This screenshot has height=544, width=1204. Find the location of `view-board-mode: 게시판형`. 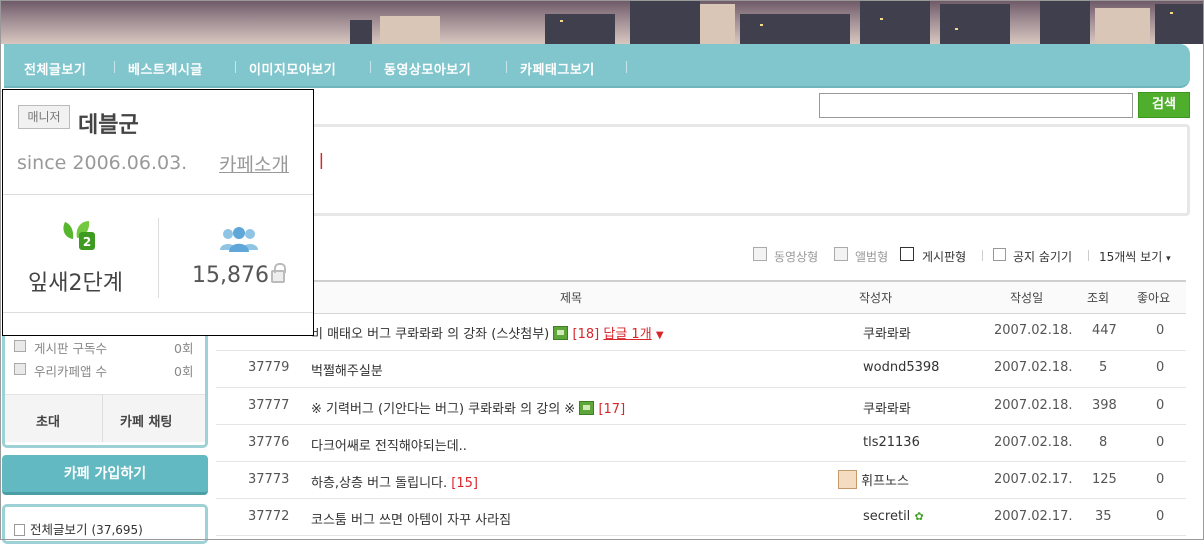

view-board-mode: 게시판형 is located at coordinates (944, 256).